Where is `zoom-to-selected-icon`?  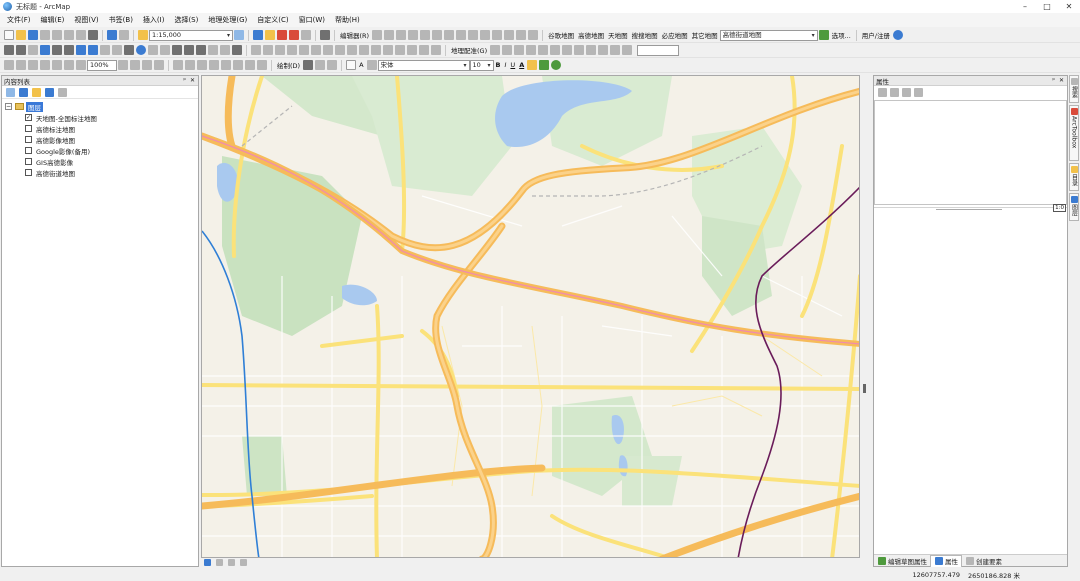
zoom-to-selected-icon is located at coordinates (332, 65).